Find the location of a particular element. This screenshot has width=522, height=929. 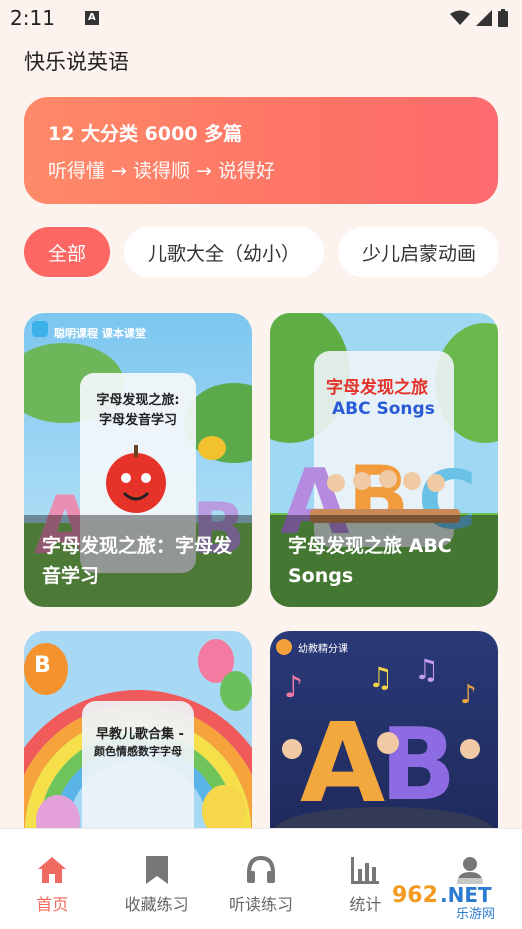

wifi-icon is located at coordinates (460, 17).